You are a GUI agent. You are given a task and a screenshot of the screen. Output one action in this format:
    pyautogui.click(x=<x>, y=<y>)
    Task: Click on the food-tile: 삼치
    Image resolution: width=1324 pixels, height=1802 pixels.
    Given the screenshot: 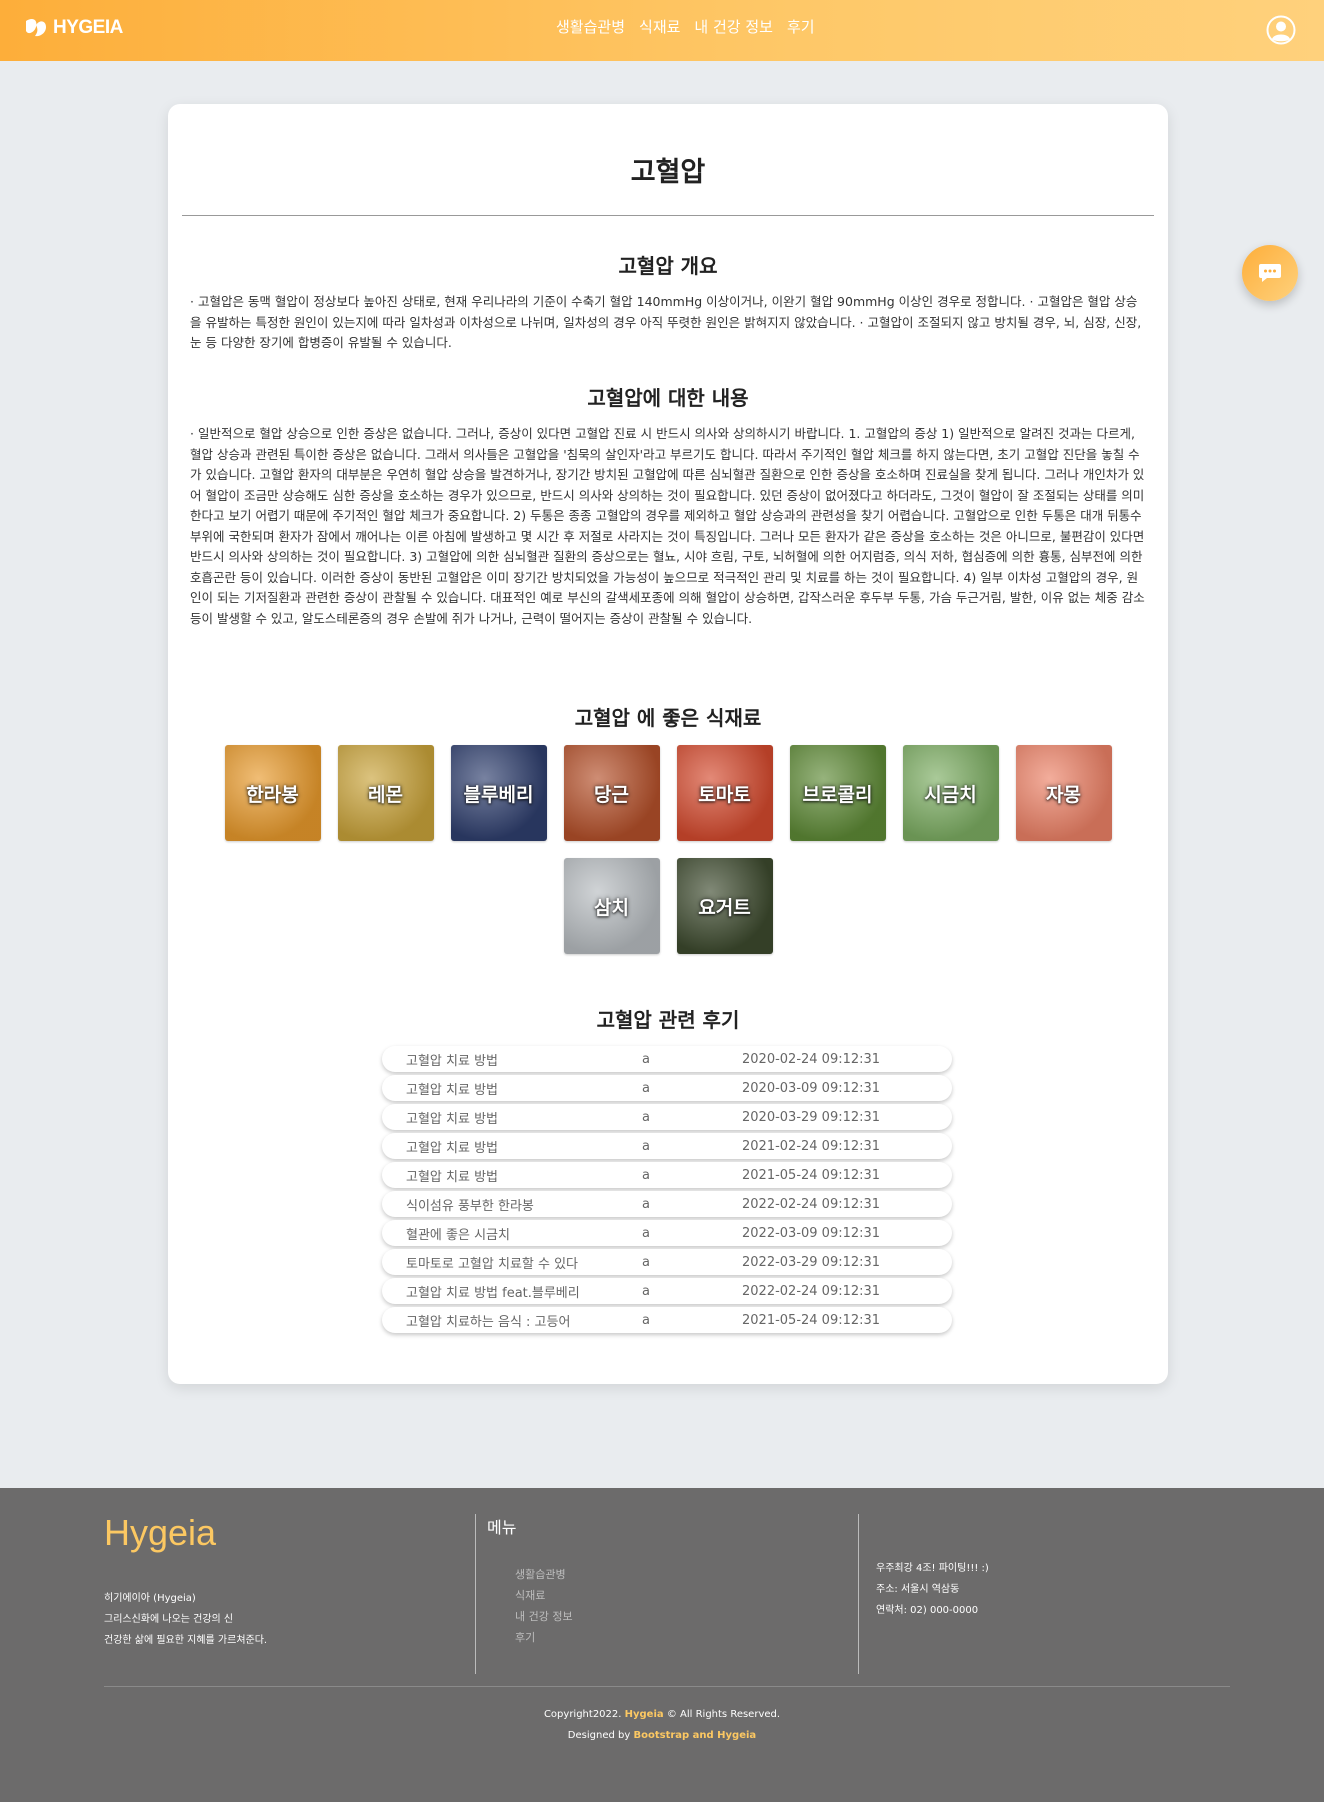 What is the action you would take?
    pyautogui.click(x=611, y=906)
    